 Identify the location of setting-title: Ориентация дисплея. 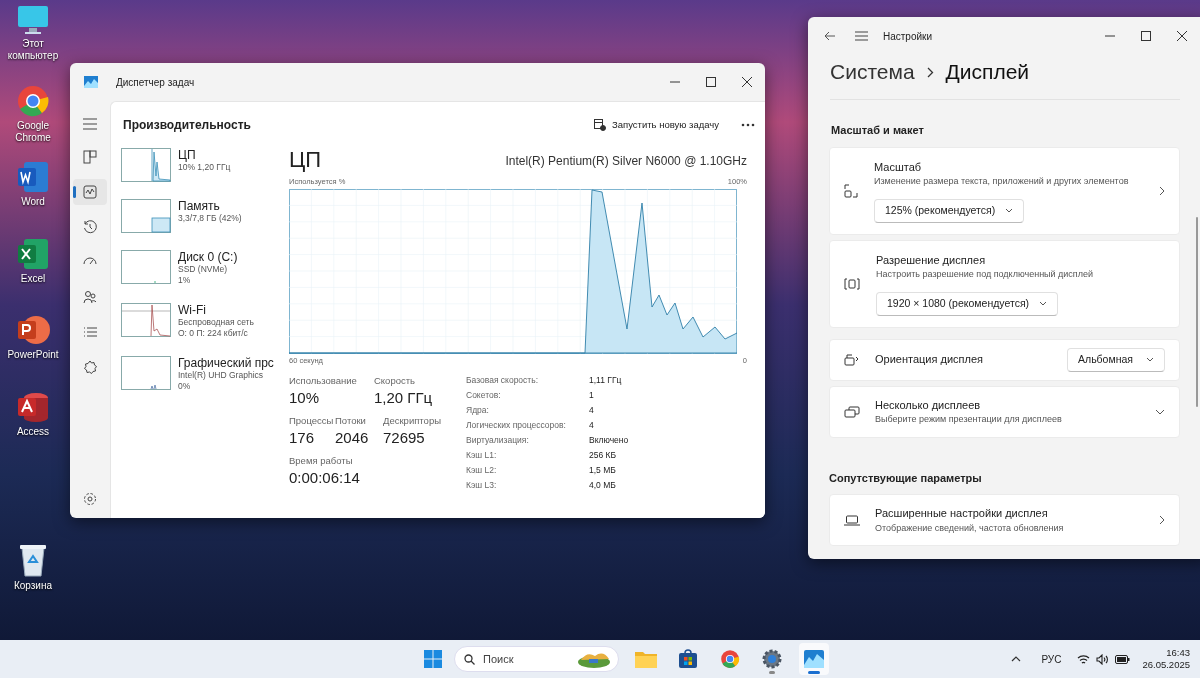
(929, 360).